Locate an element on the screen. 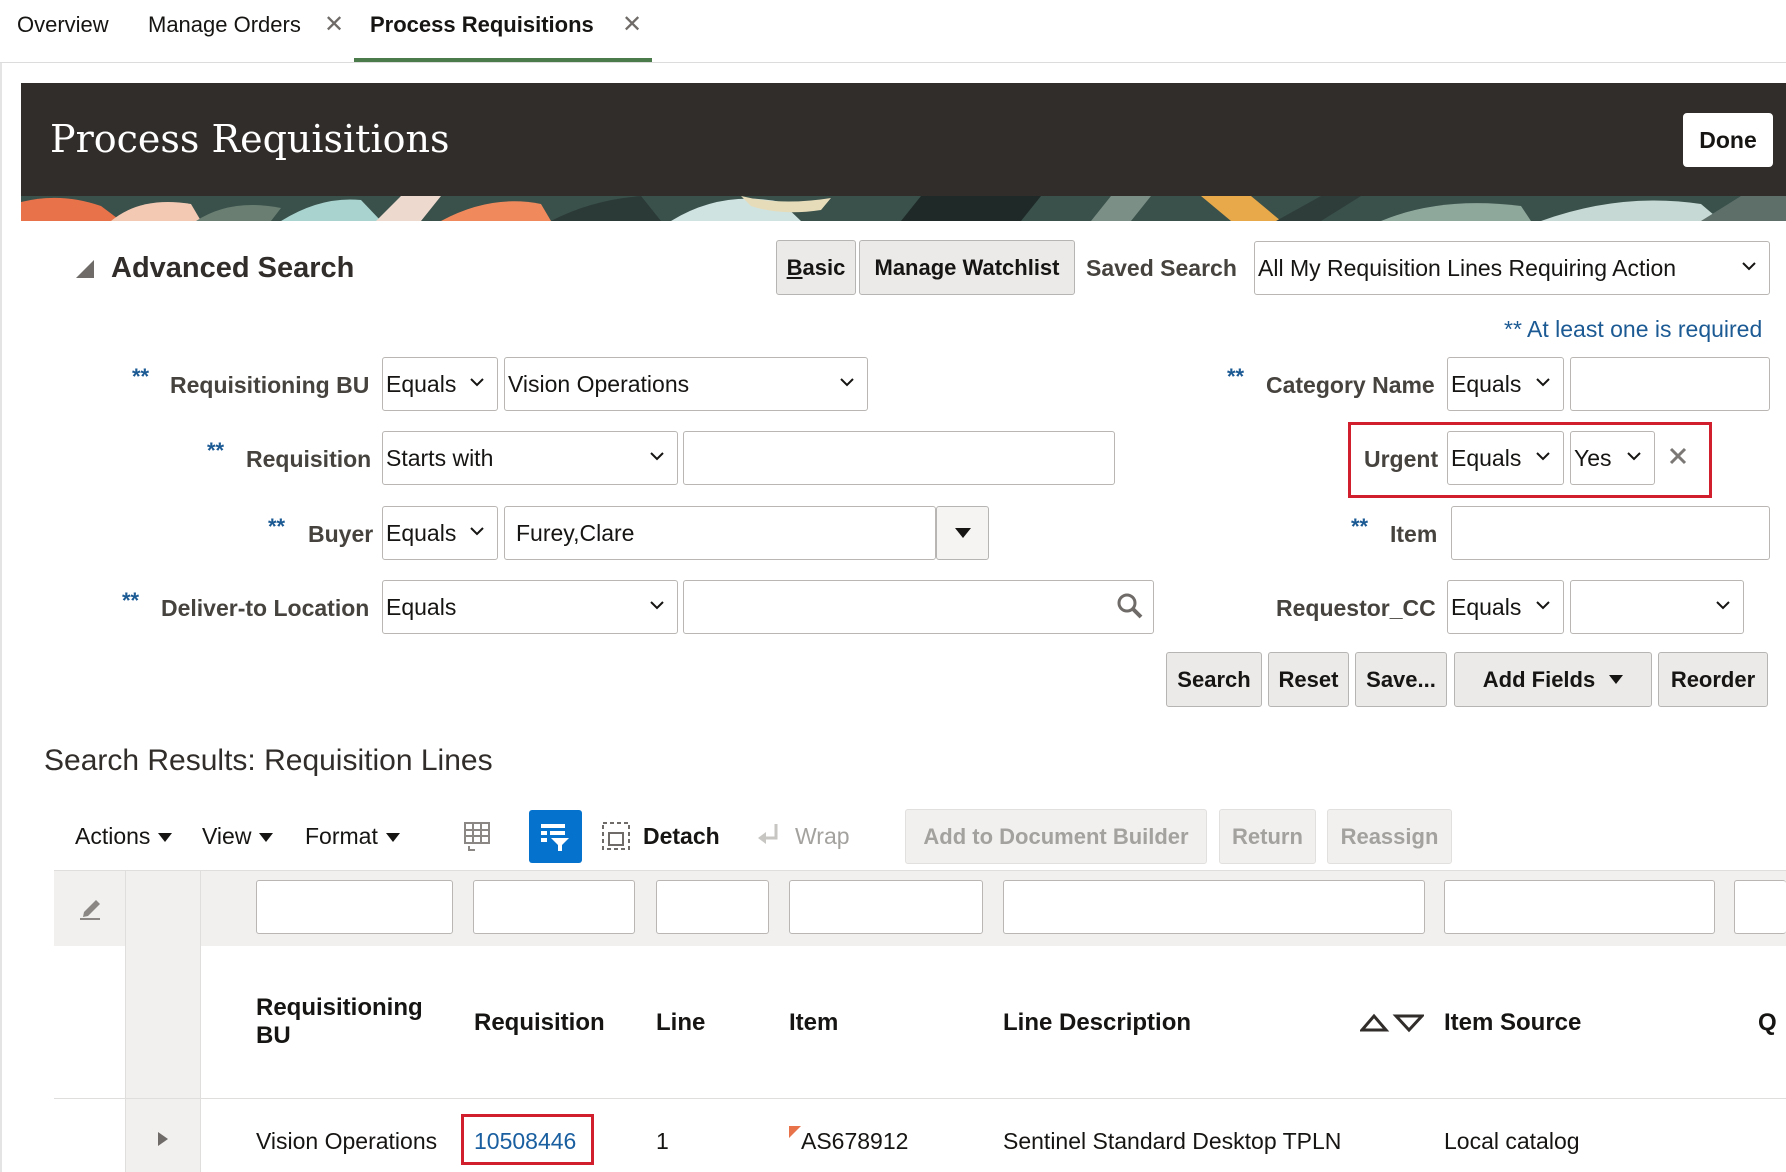  cell-line: 1 is located at coordinates (662, 1141).